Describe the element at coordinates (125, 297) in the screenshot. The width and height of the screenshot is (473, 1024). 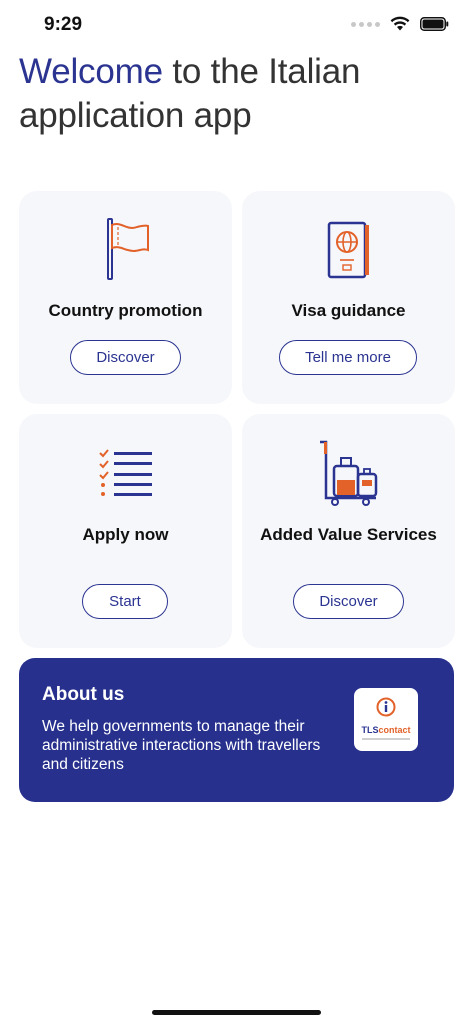
I see `card-country-promotion: Country promotion Discover` at that location.